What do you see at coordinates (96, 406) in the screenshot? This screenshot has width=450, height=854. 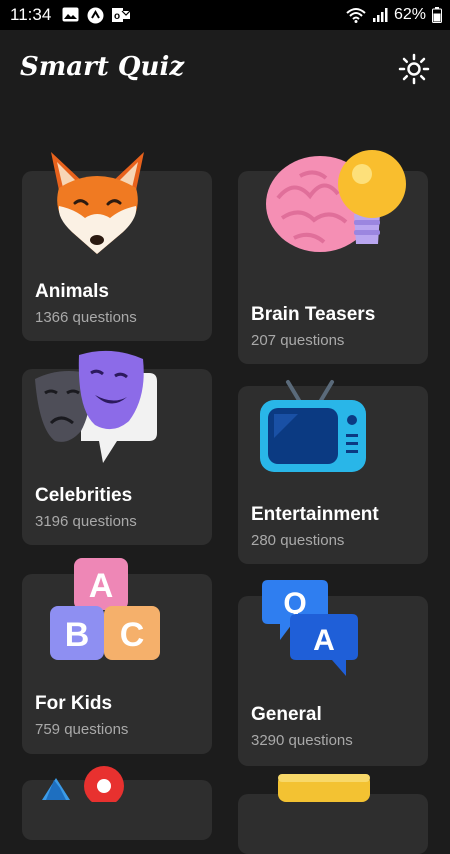 I see `theater-masks-icon` at bounding box center [96, 406].